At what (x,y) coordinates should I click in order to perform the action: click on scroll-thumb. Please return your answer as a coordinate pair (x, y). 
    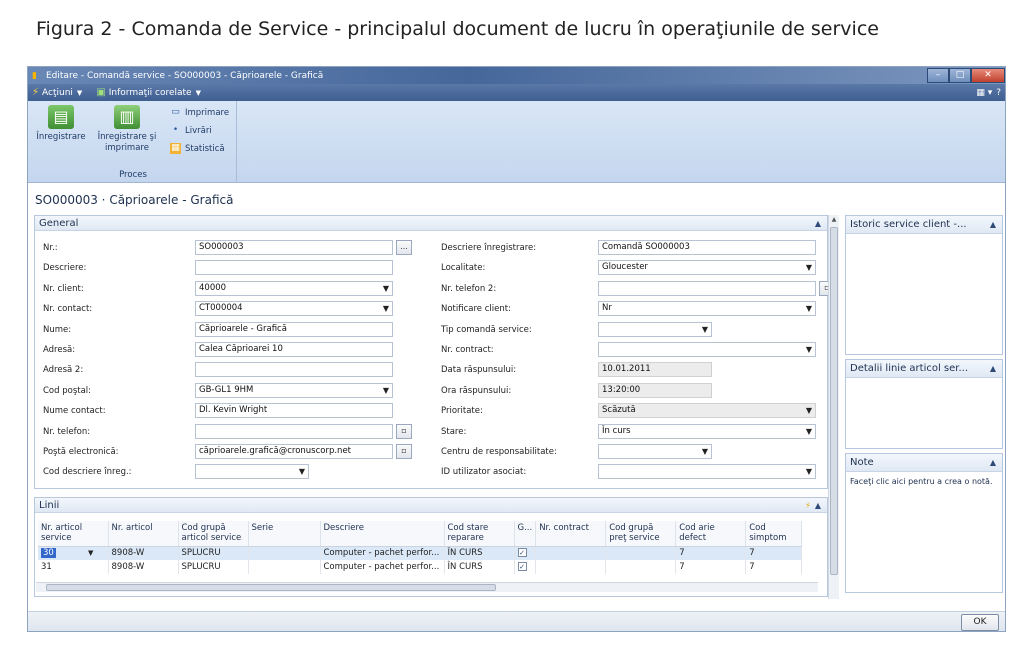
    Looking at the image, I should click on (834, 401).